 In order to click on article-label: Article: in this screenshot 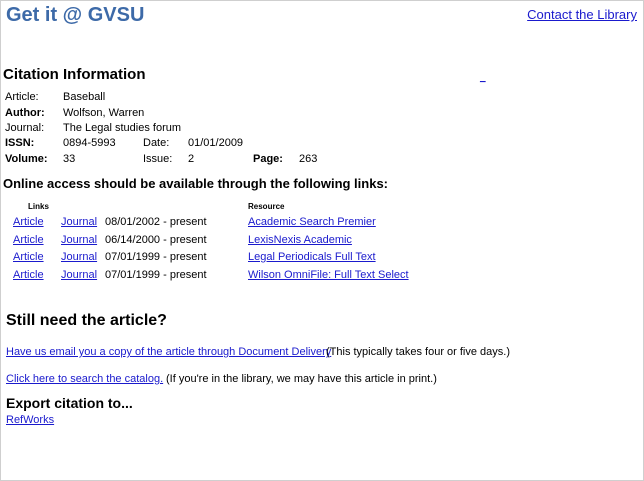, I will do `click(22, 97)`.